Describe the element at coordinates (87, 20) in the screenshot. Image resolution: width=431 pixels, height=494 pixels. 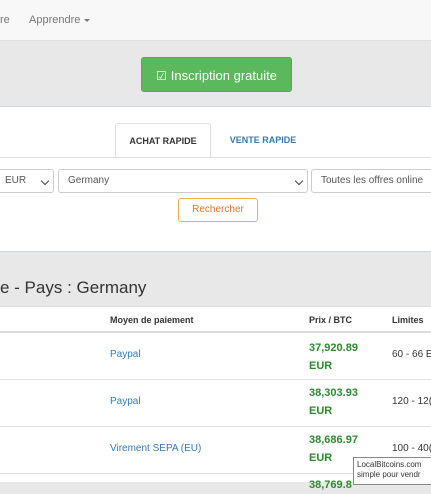
I see `caret-down-icon` at that location.